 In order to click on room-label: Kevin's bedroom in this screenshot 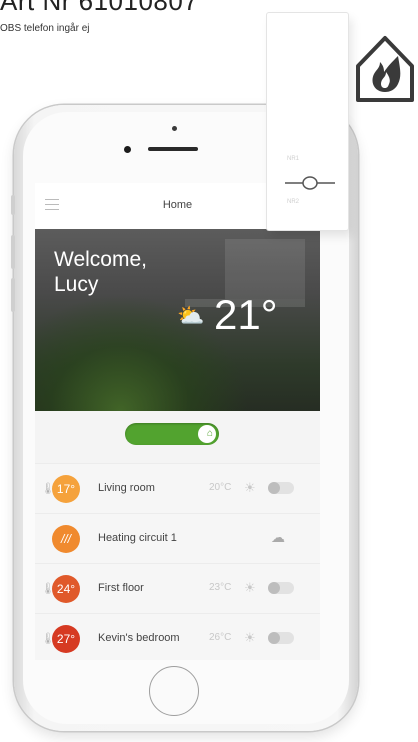, I will do `click(139, 638)`.